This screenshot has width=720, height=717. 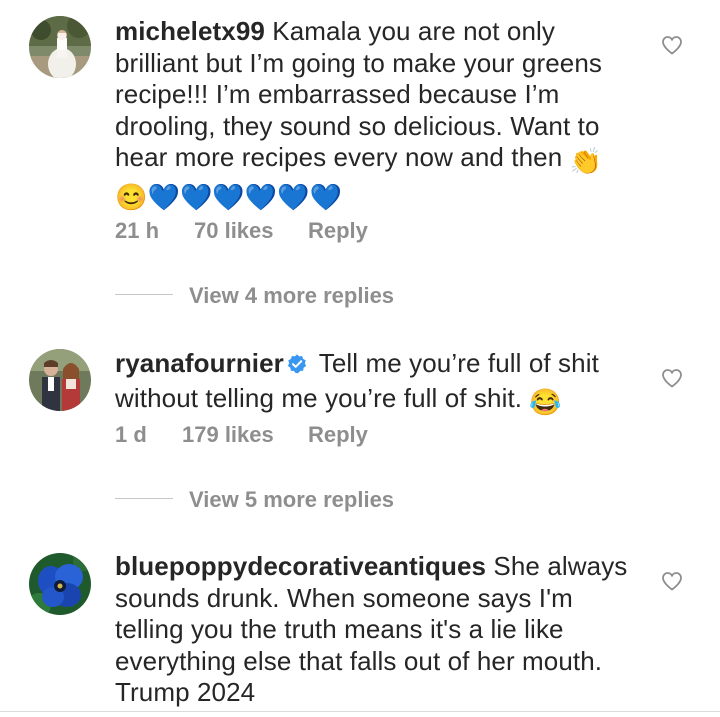 I want to click on username: bluepoppydecorativeantiques, so click(x=300, y=566).